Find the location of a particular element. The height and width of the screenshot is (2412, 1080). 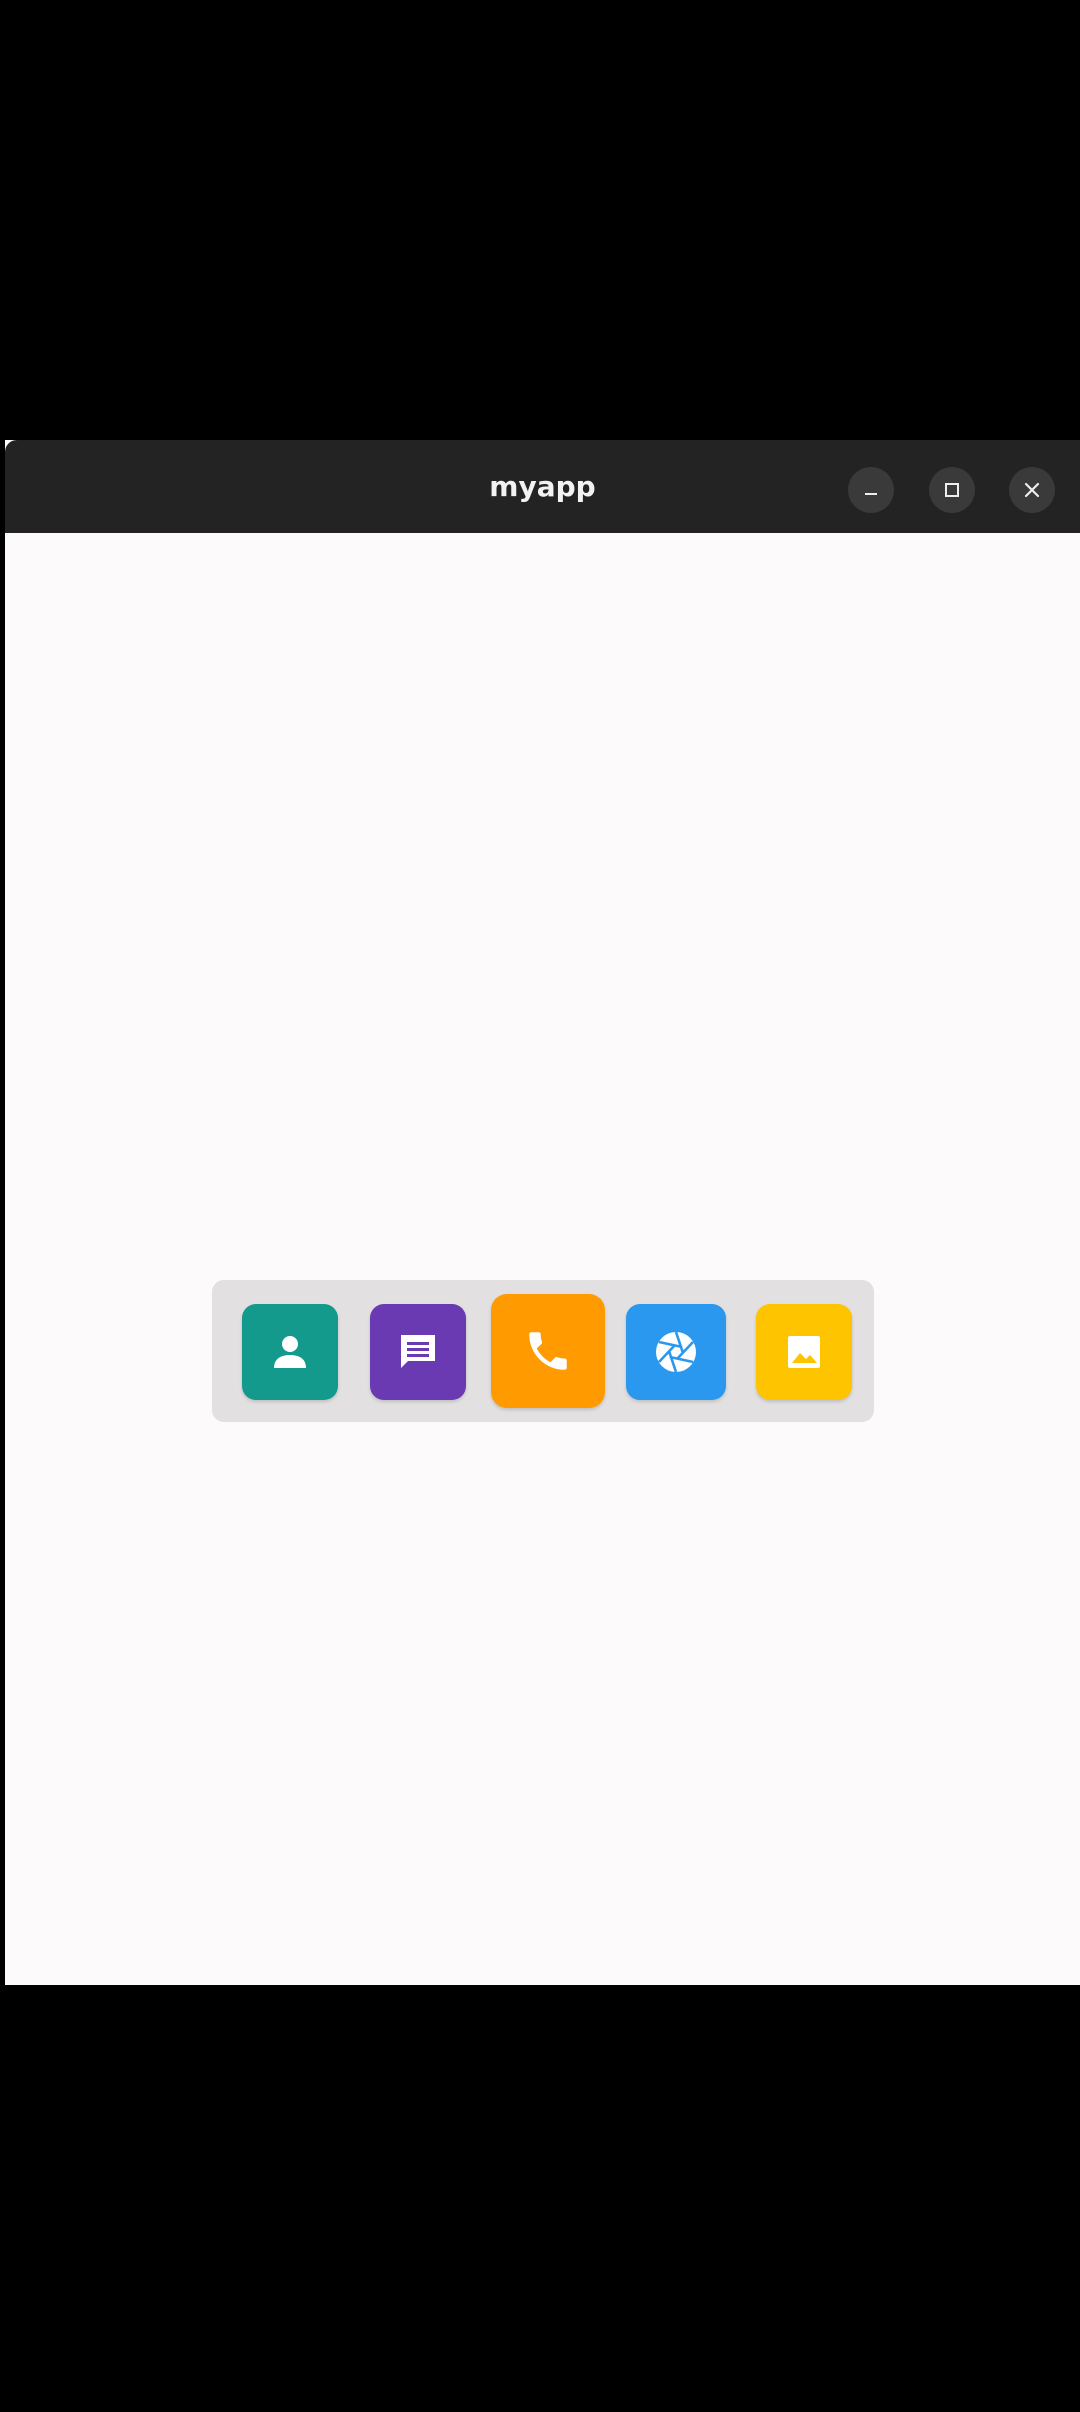

minimize-icon is located at coordinates (871, 494).